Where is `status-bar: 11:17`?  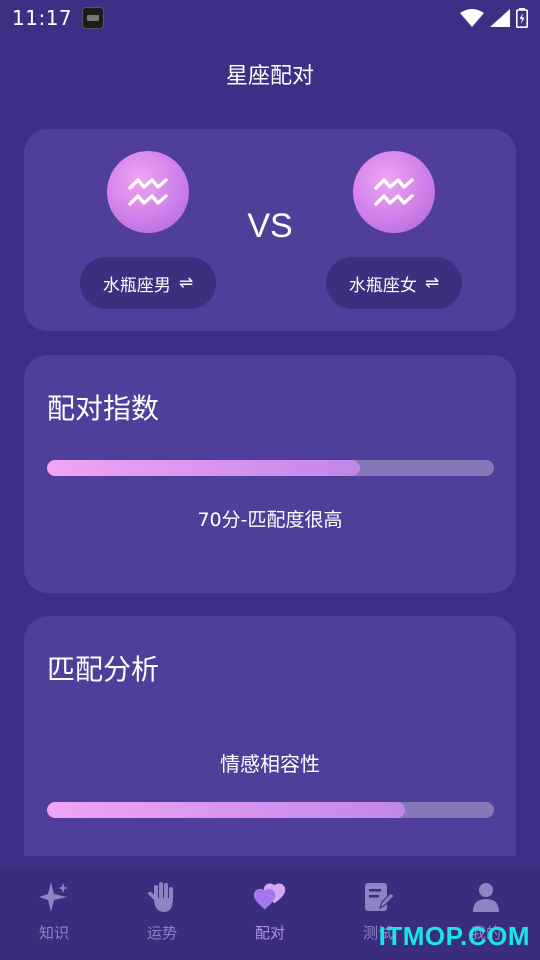 status-bar: 11:17 is located at coordinates (270, 18).